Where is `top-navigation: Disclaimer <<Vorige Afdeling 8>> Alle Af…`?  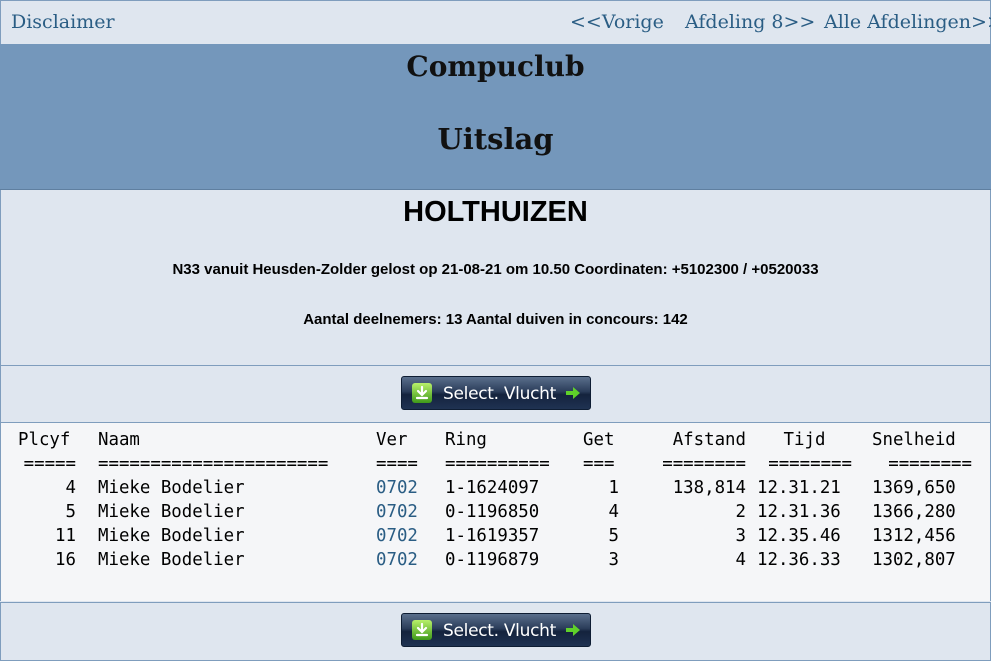 top-navigation: Disclaimer <<Vorige Afdeling 8>> Alle Af… is located at coordinates (495, 22).